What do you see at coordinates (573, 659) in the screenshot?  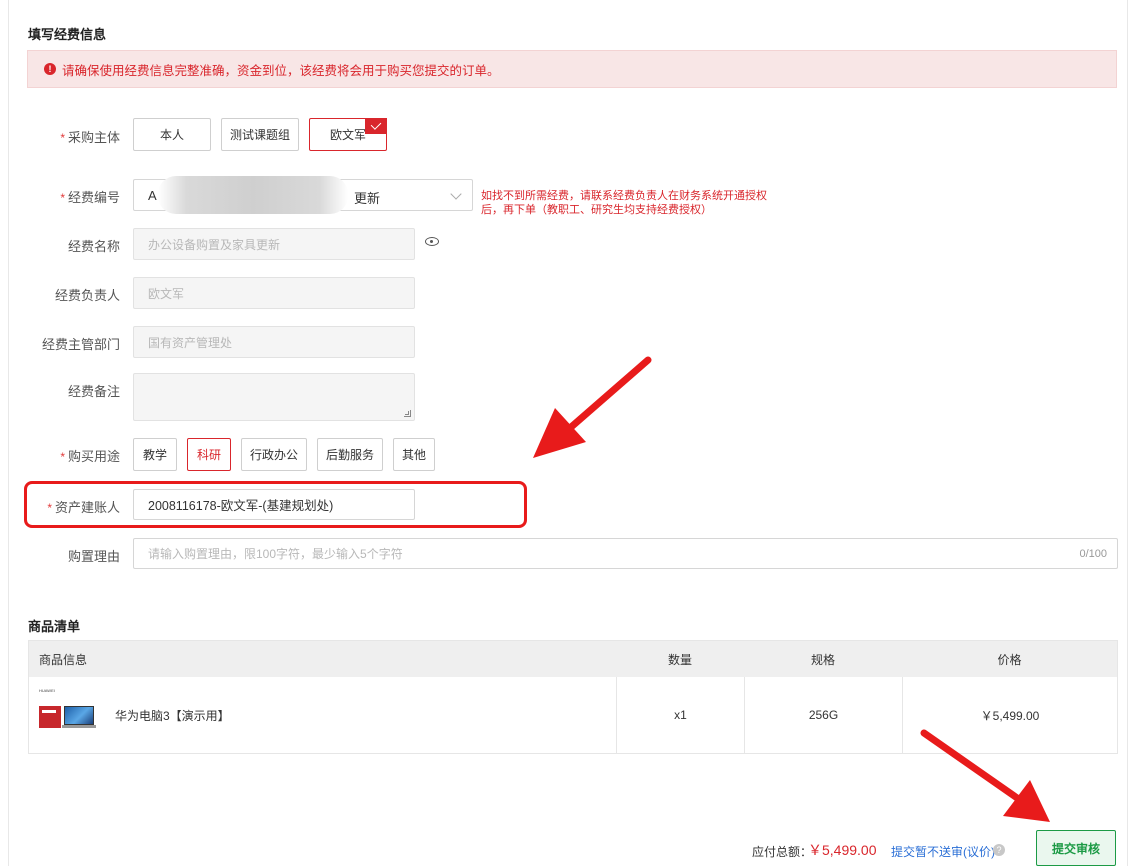 I see `table-header: 商品信息 数量 规格 价格` at bounding box center [573, 659].